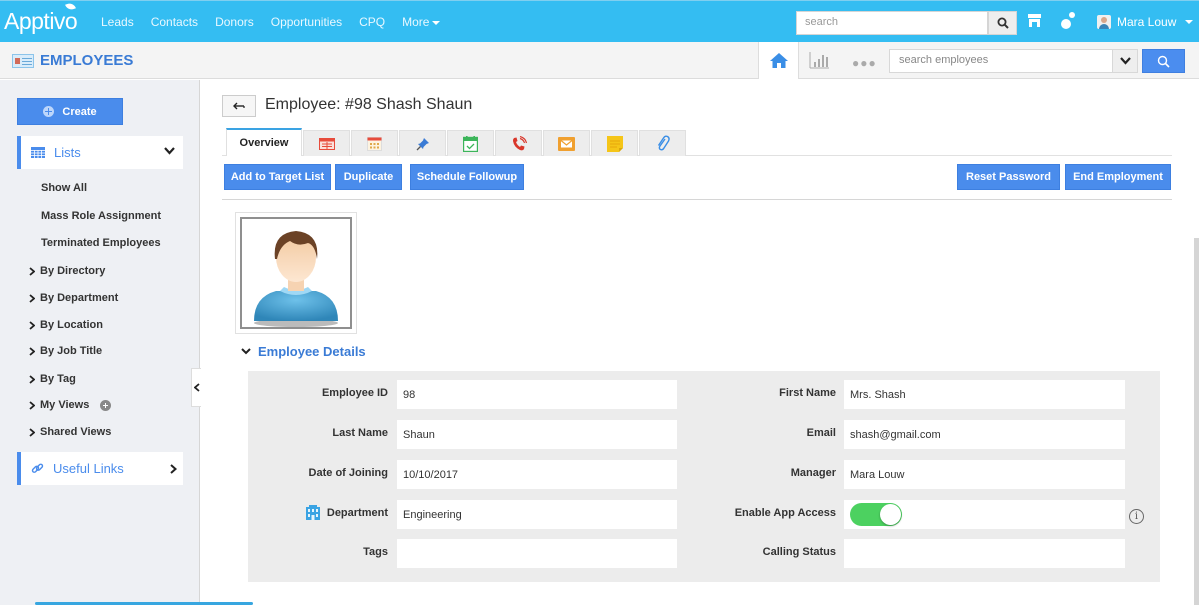 The image size is (1199, 605). I want to click on tree-label: By Location, so click(71, 325).